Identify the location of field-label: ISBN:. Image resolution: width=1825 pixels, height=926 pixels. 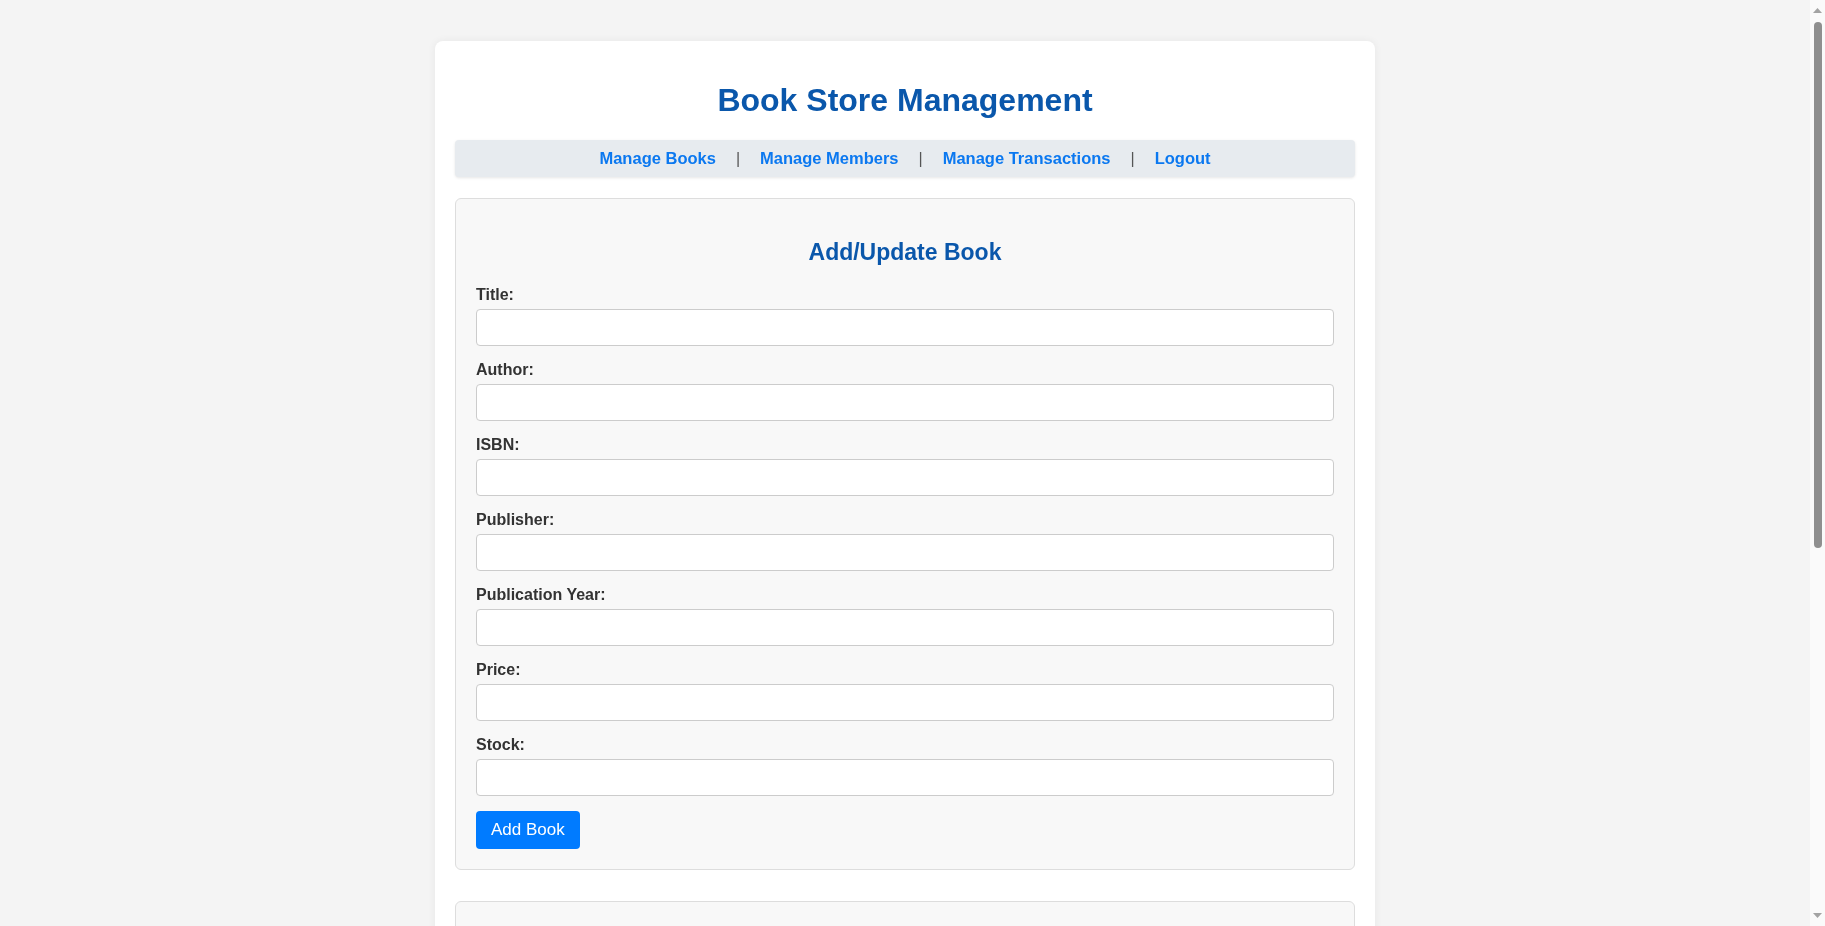
(498, 445).